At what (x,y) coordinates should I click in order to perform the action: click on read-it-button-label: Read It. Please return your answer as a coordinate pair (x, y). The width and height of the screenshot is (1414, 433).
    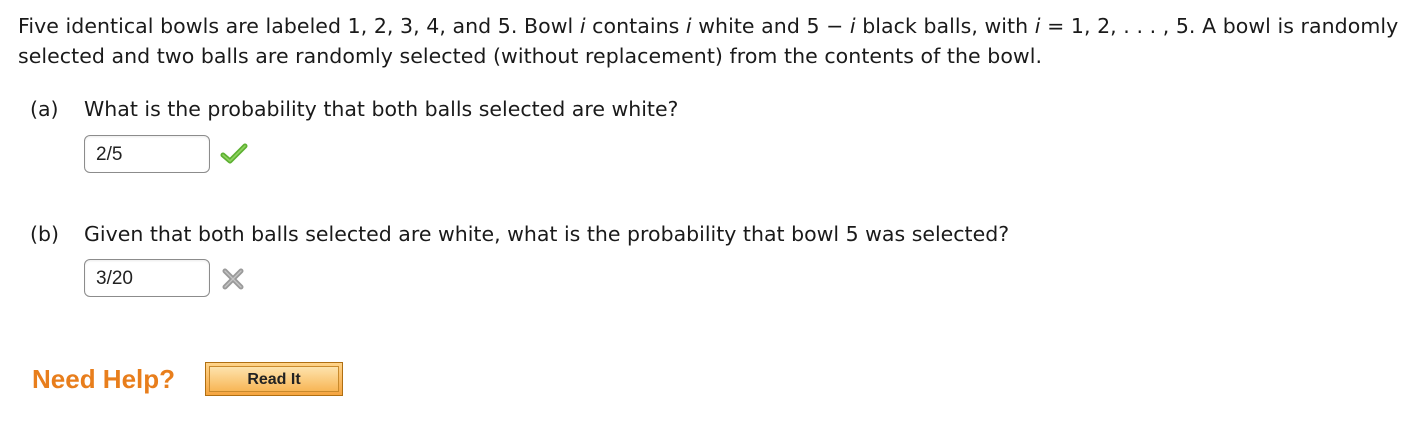
    Looking at the image, I should click on (274, 379).